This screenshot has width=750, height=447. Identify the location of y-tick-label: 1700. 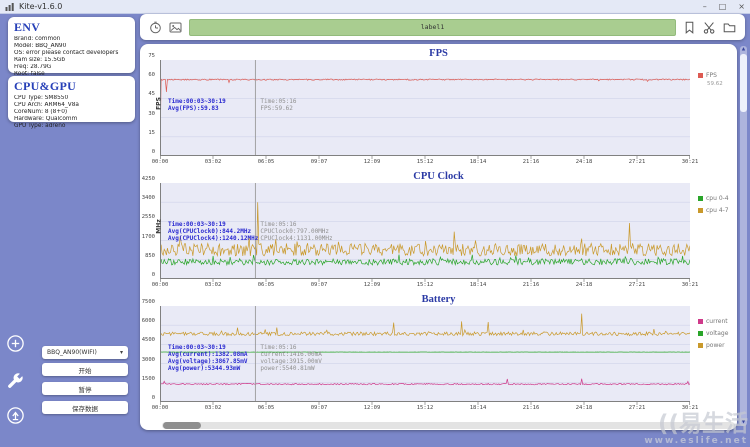
(148, 236).